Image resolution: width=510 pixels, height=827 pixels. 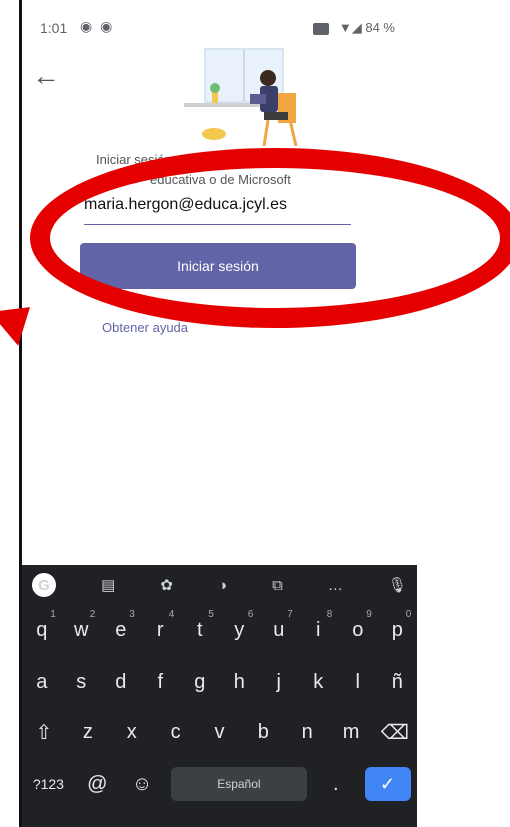 I want to click on key: a, so click(x=42, y=682).